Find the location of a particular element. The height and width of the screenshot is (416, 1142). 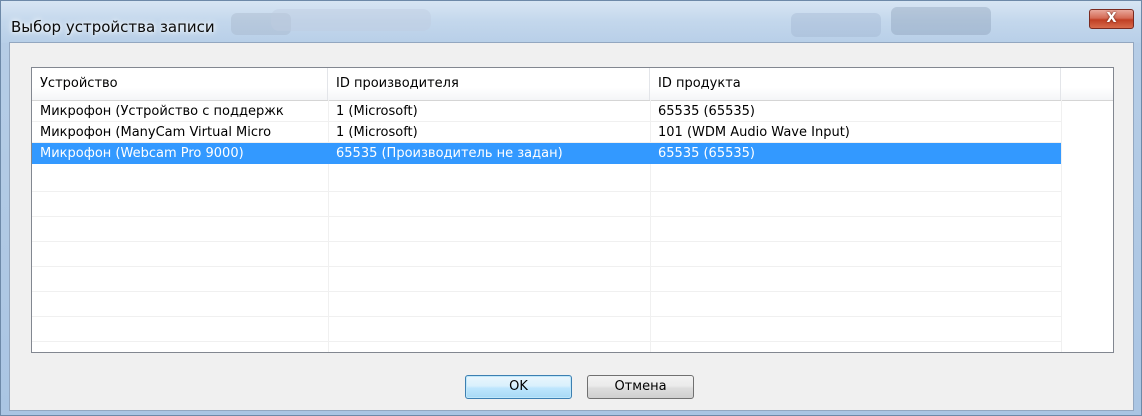

cell-device: Микрофон (Устройство с поддержк is located at coordinates (162, 111).